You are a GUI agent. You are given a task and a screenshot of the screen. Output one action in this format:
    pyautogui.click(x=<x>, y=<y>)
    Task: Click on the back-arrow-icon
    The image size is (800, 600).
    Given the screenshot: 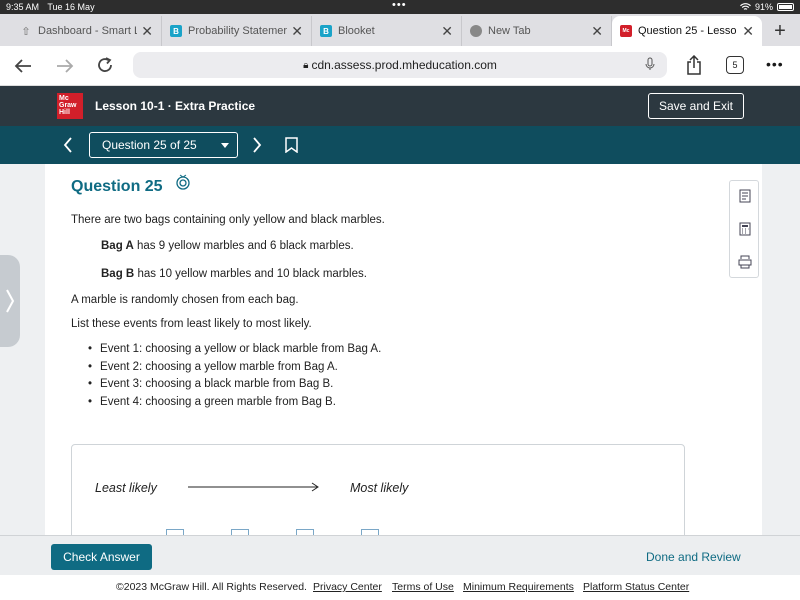 What is the action you would take?
    pyautogui.click(x=23, y=66)
    